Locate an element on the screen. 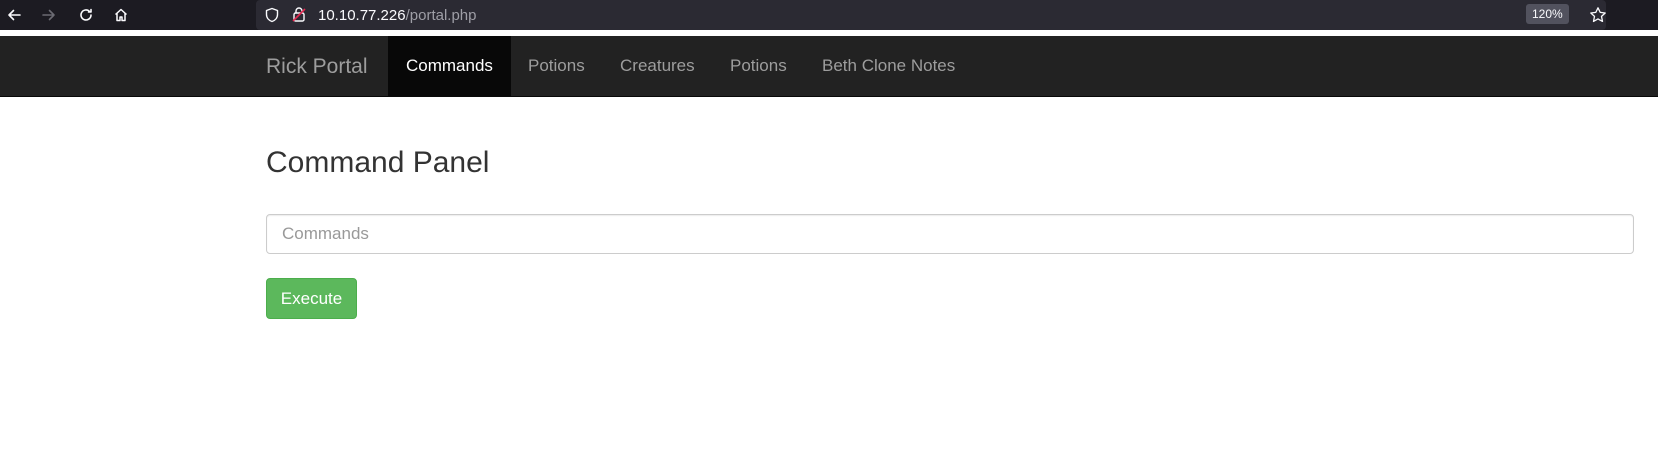 This screenshot has height=456, width=1658. url-host: 10.10.77.226 is located at coordinates (362, 15).